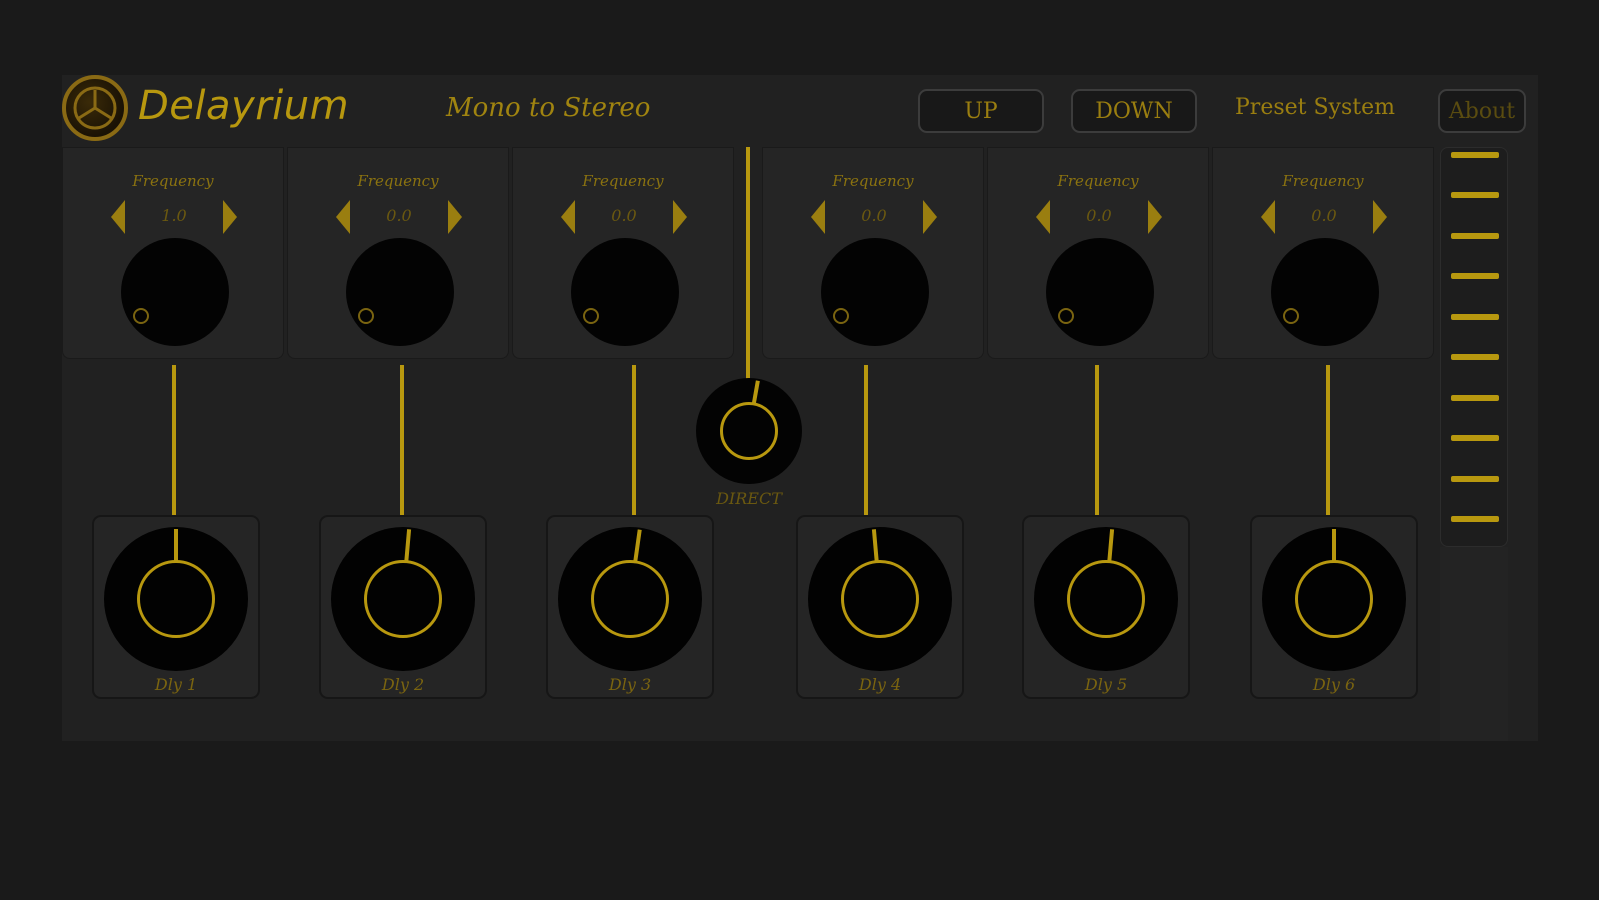 The image size is (1599, 900). I want to click on delay-label: Dly 6, so click(1334, 684).